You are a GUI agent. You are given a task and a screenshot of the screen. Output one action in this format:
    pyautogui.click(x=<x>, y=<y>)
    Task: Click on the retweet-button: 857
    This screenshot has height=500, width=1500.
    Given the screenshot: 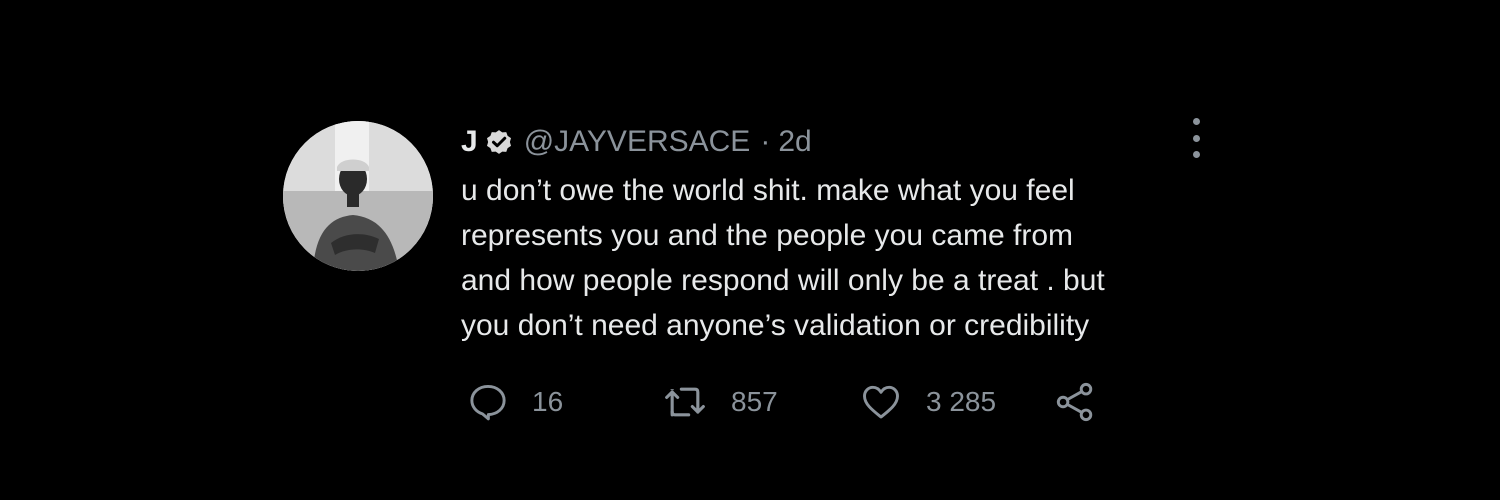 What is the action you would take?
    pyautogui.click(x=719, y=402)
    